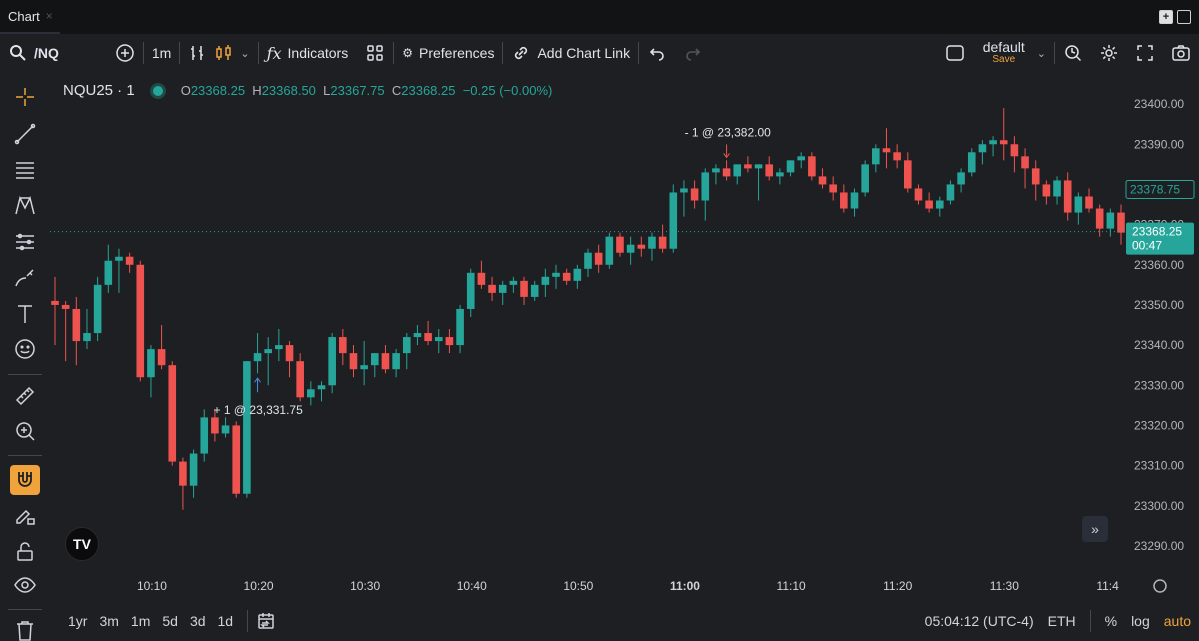  I want to click on range-button-1m: 1m, so click(140, 621).